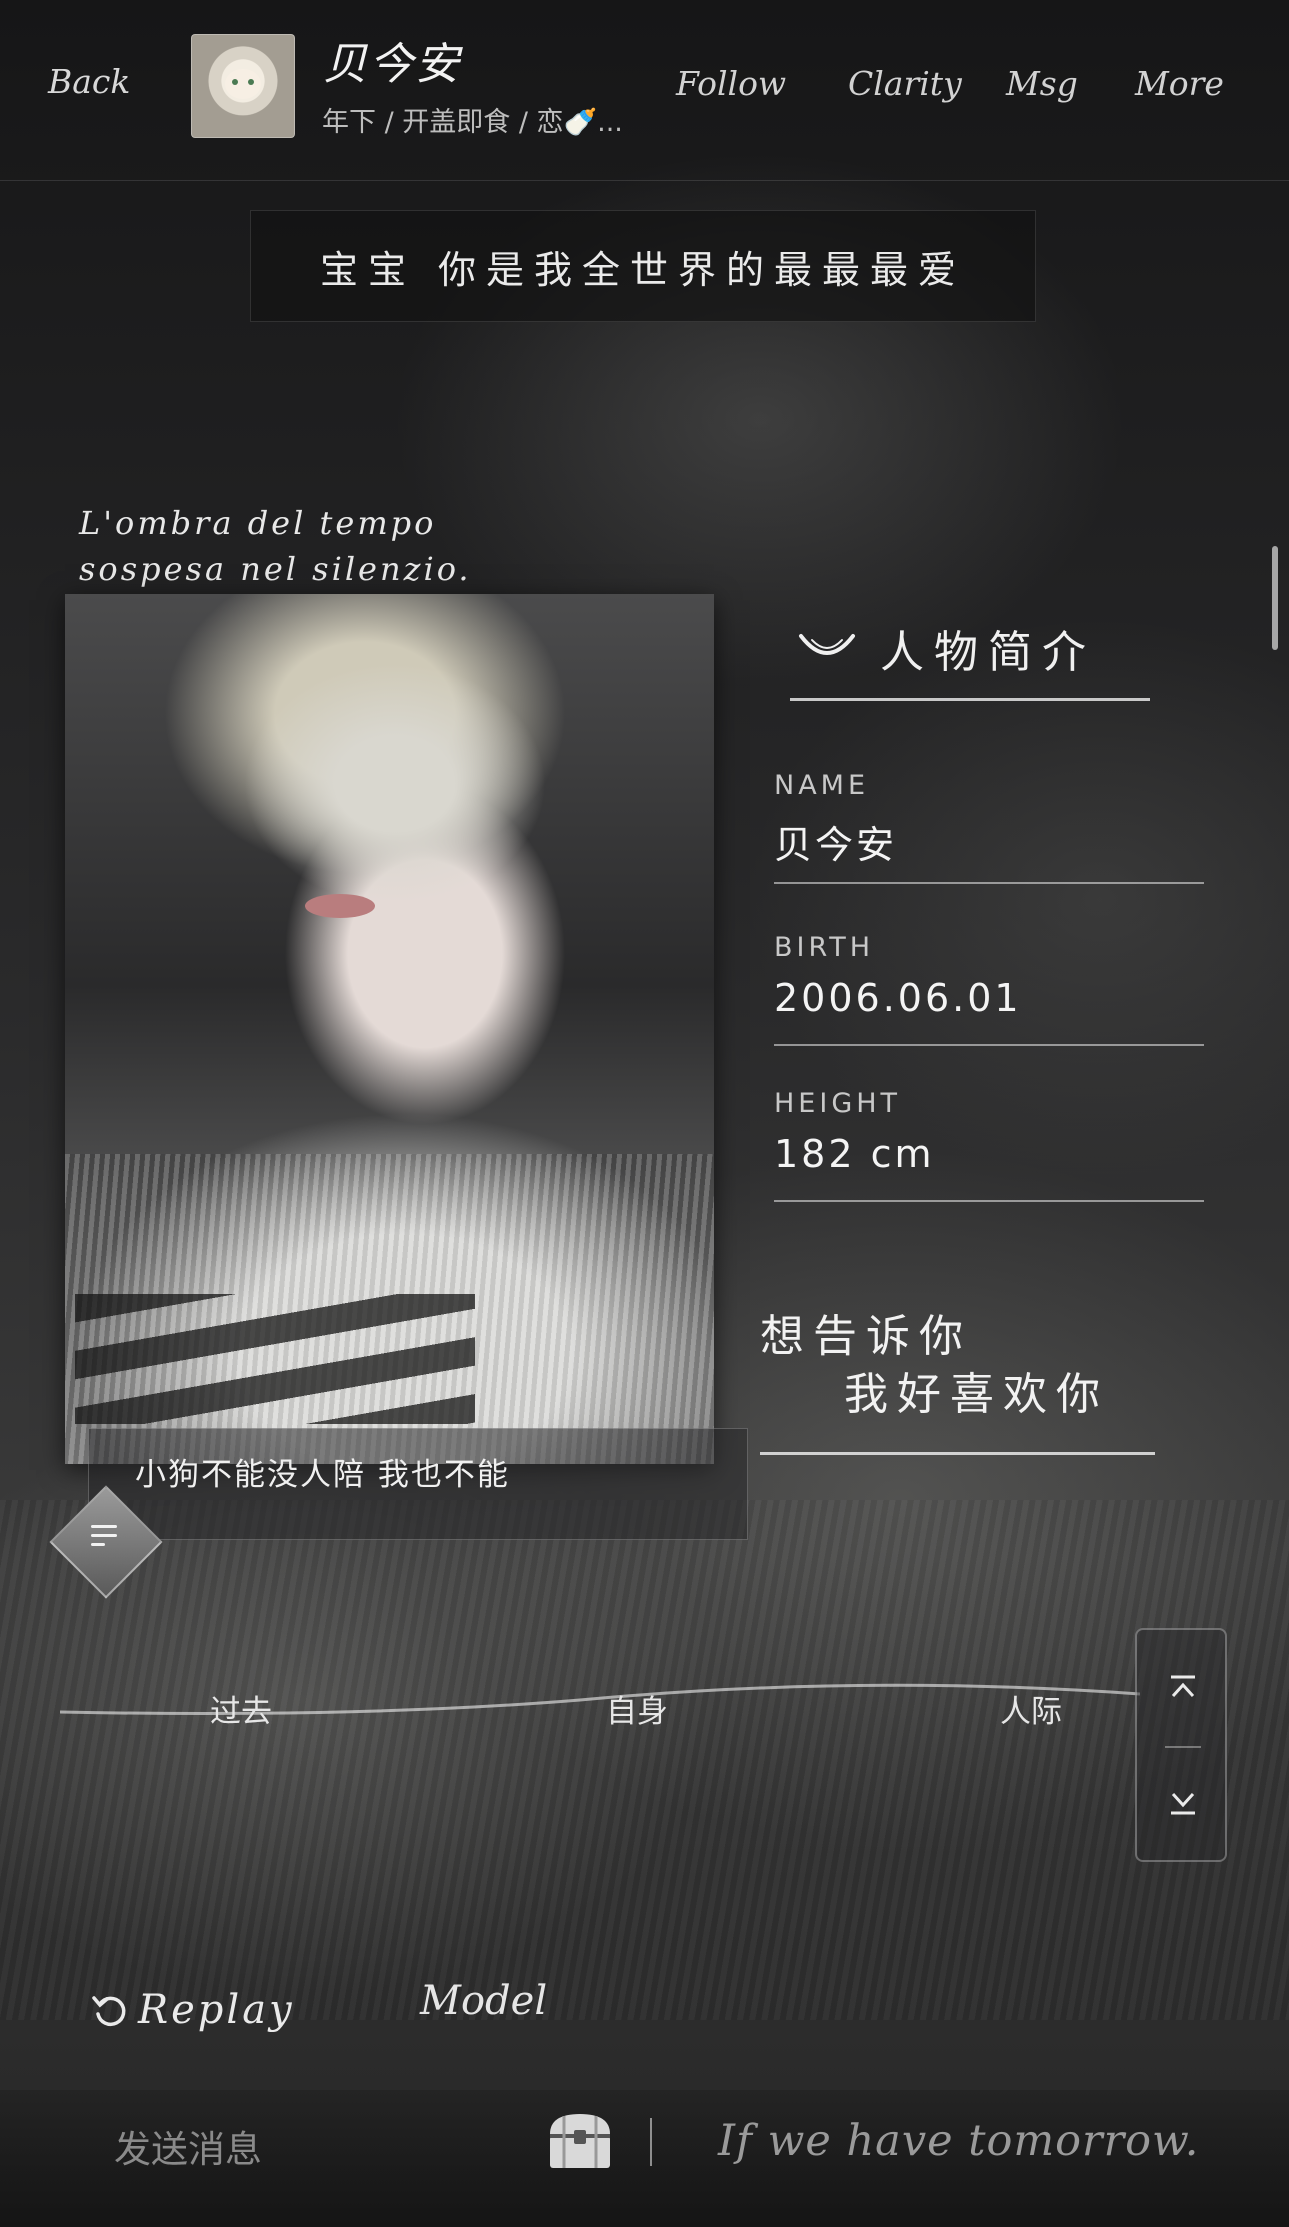 This screenshot has height=2227, width=1289. I want to click on avatar-eye-right, so click(251, 82).